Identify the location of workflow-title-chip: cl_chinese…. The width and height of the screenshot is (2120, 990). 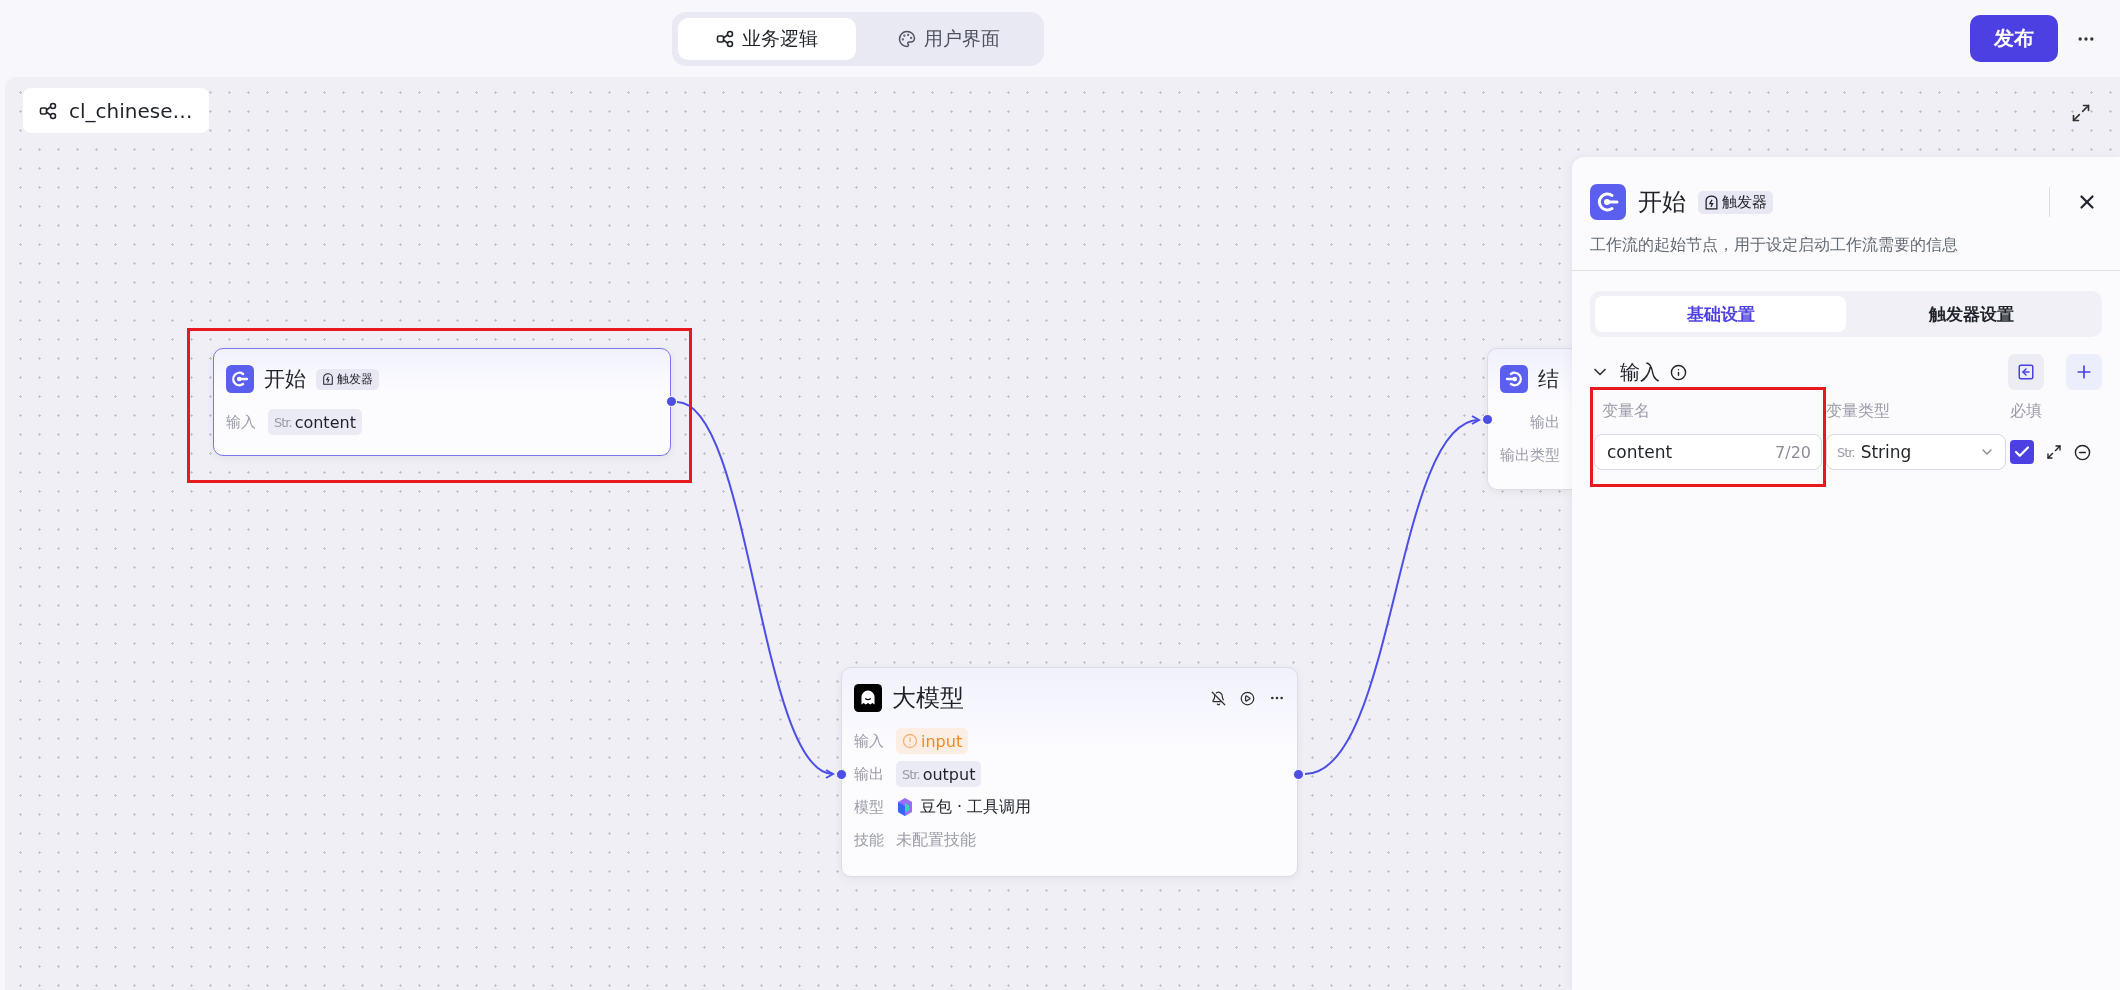
(116, 110).